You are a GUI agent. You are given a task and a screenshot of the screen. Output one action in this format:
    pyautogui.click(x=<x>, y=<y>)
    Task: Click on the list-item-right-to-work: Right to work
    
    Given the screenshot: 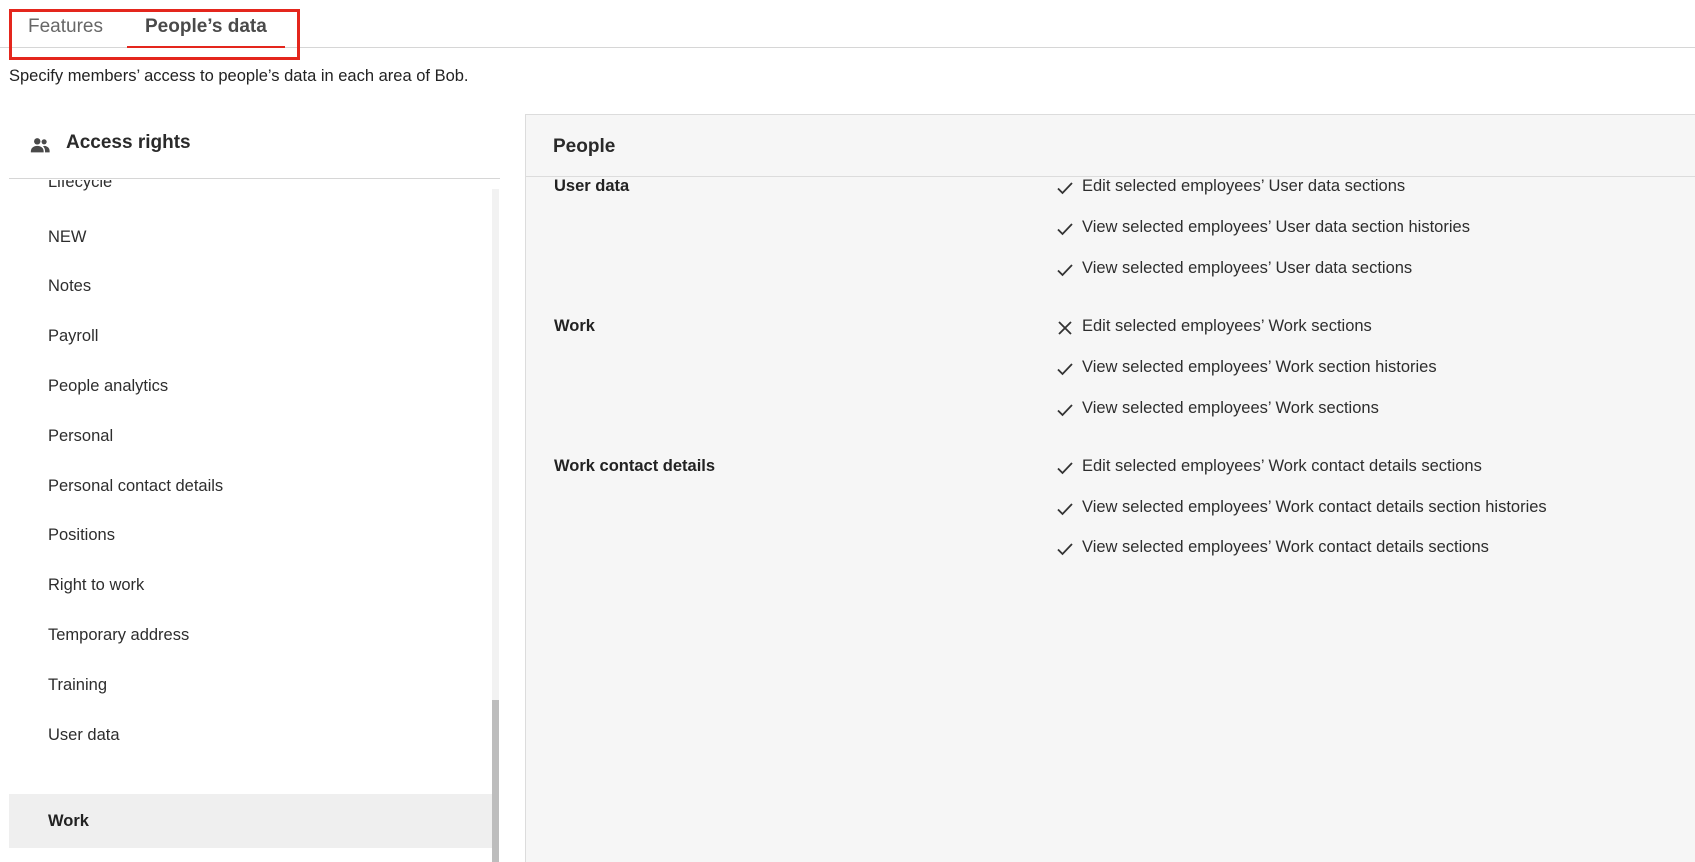 What is the action you would take?
    pyautogui.click(x=250, y=585)
    